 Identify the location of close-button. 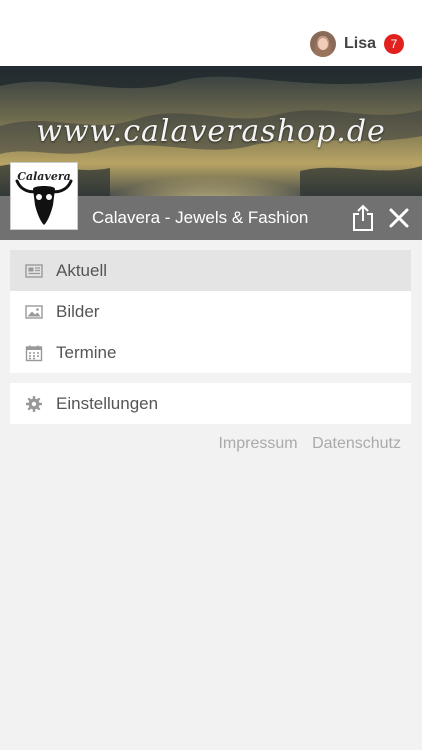
(399, 218).